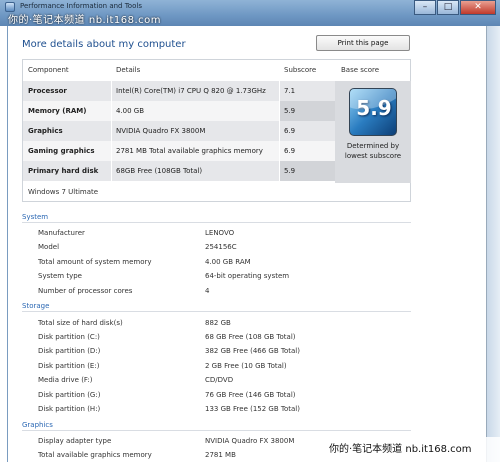  Describe the element at coordinates (448, 7) in the screenshot. I see `maximize-button: □` at that location.